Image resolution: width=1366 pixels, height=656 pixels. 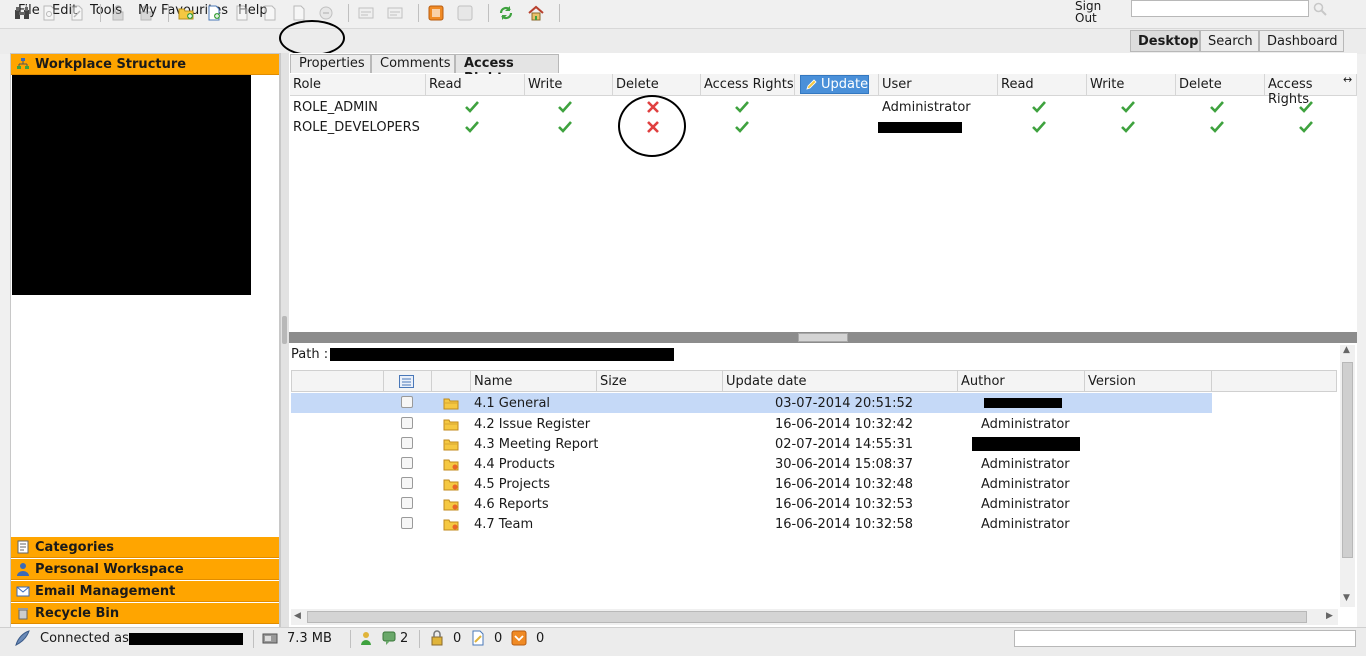 What do you see at coordinates (1131, 85) in the screenshot?
I see `col-user-write: Write` at bounding box center [1131, 85].